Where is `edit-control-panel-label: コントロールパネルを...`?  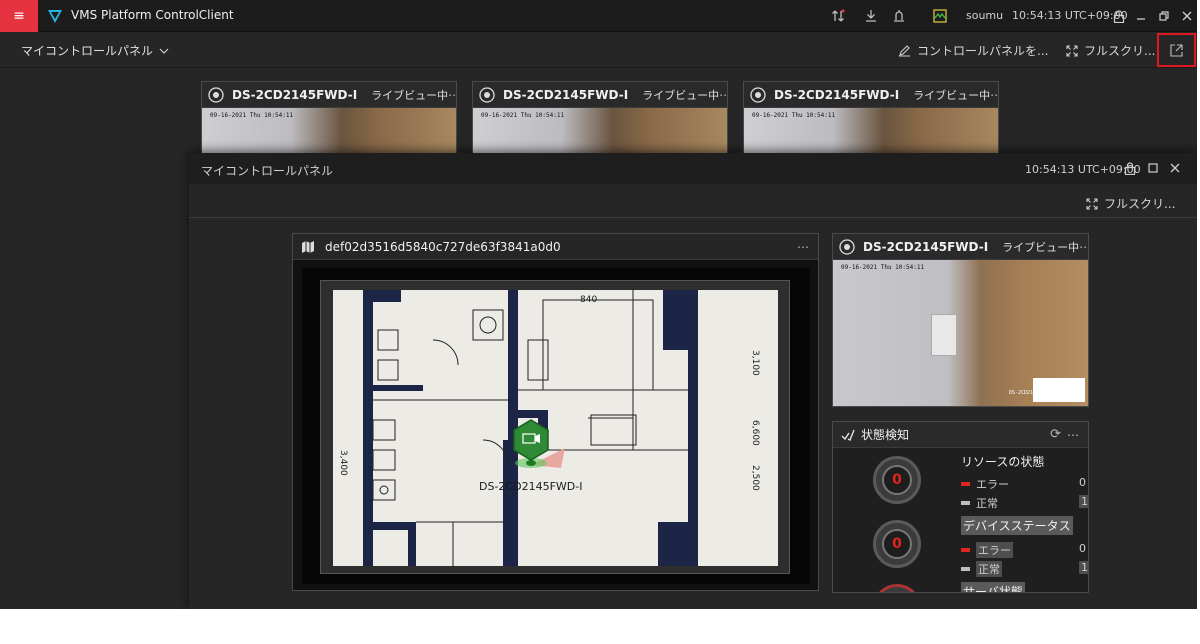 edit-control-panel-label: コントロールパネルを... is located at coordinates (983, 51).